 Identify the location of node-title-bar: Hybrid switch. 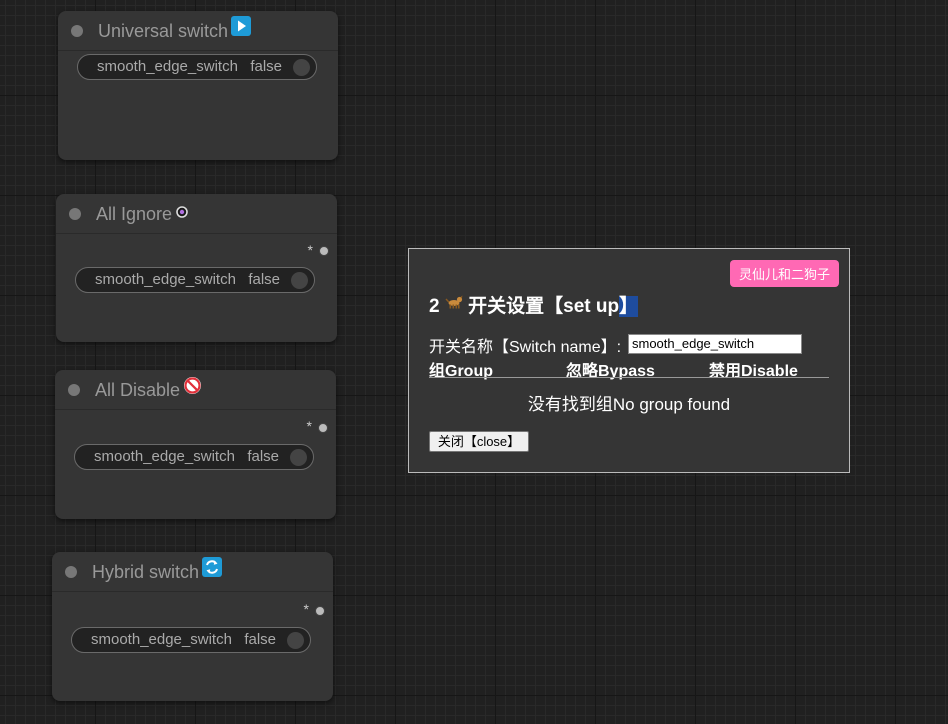
(192, 572).